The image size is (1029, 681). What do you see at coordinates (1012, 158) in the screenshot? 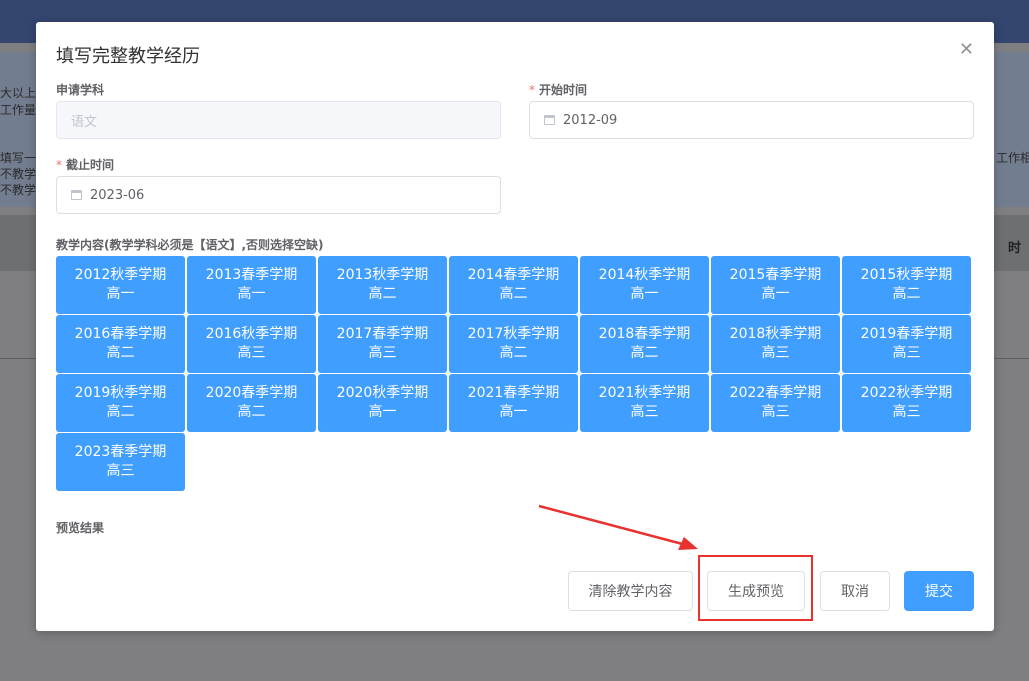
I see `background-text: 工作相应` at bounding box center [1012, 158].